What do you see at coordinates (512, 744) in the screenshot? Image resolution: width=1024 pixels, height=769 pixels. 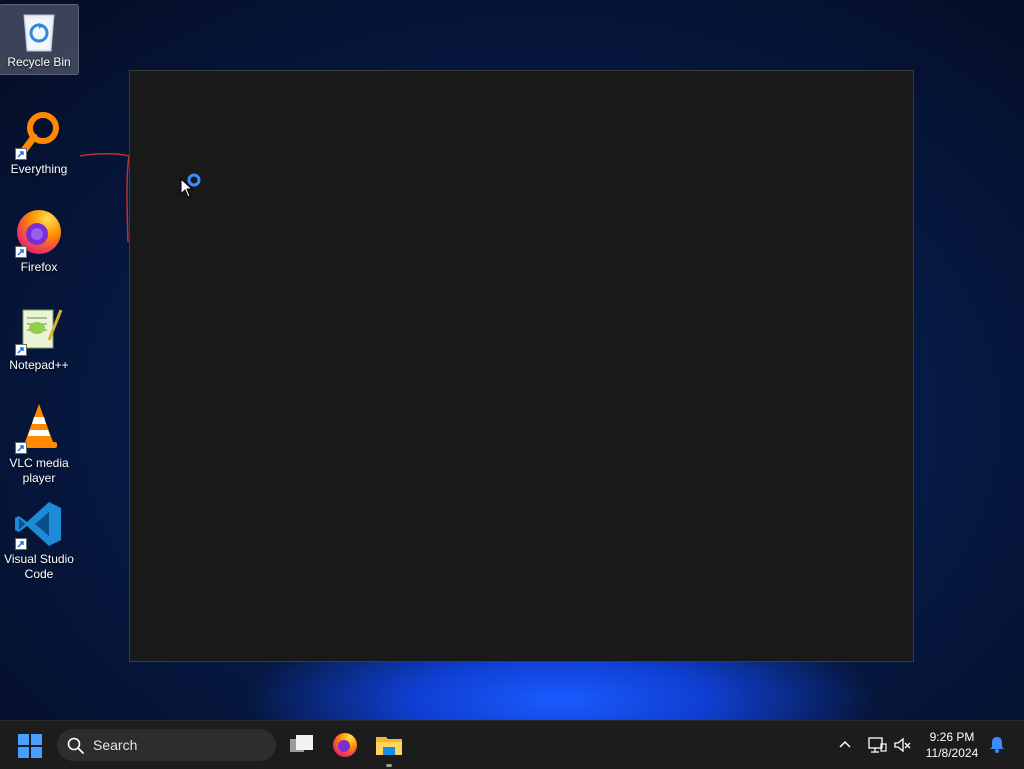 I see `taskbar: Search` at bounding box center [512, 744].